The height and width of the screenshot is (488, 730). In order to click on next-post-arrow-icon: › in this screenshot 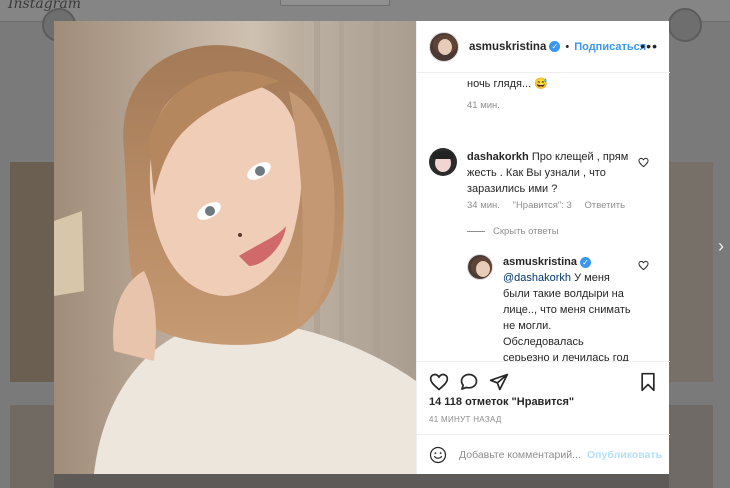, I will do `click(724, 246)`.